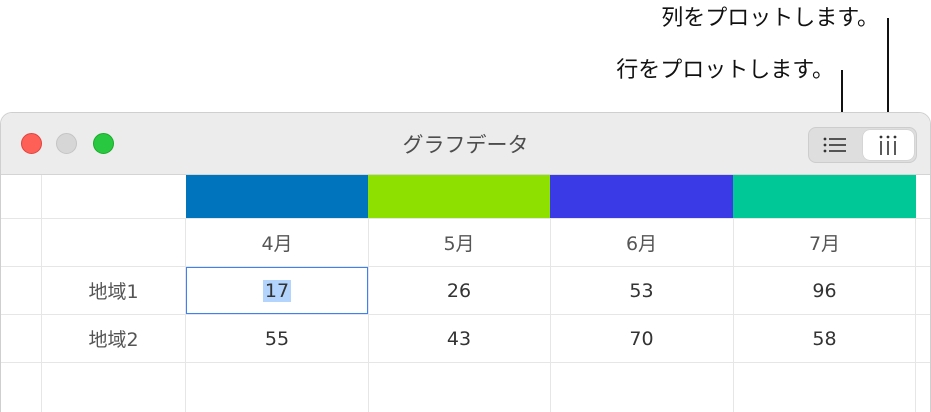 This screenshot has height=412, width=931. What do you see at coordinates (66, 143) in the screenshot?
I see `minimize-button` at bounding box center [66, 143].